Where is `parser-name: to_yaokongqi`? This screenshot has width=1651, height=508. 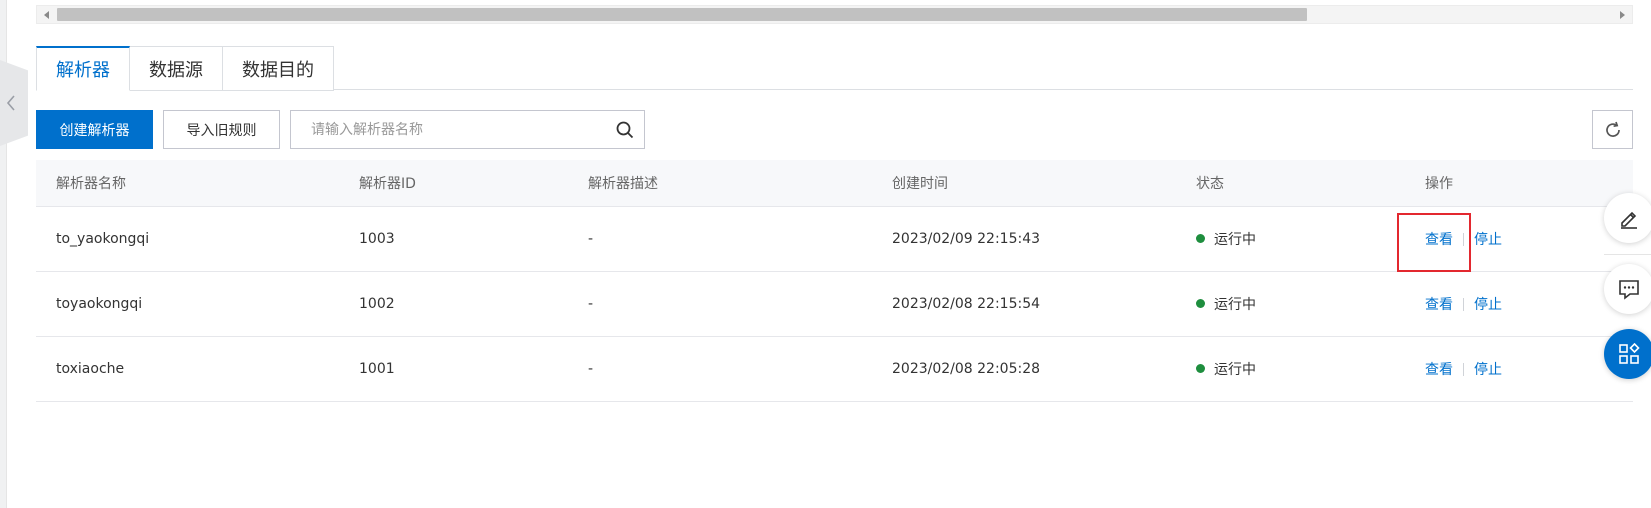
parser-name: to_yaokongqi is located at coordinates (103, 239).